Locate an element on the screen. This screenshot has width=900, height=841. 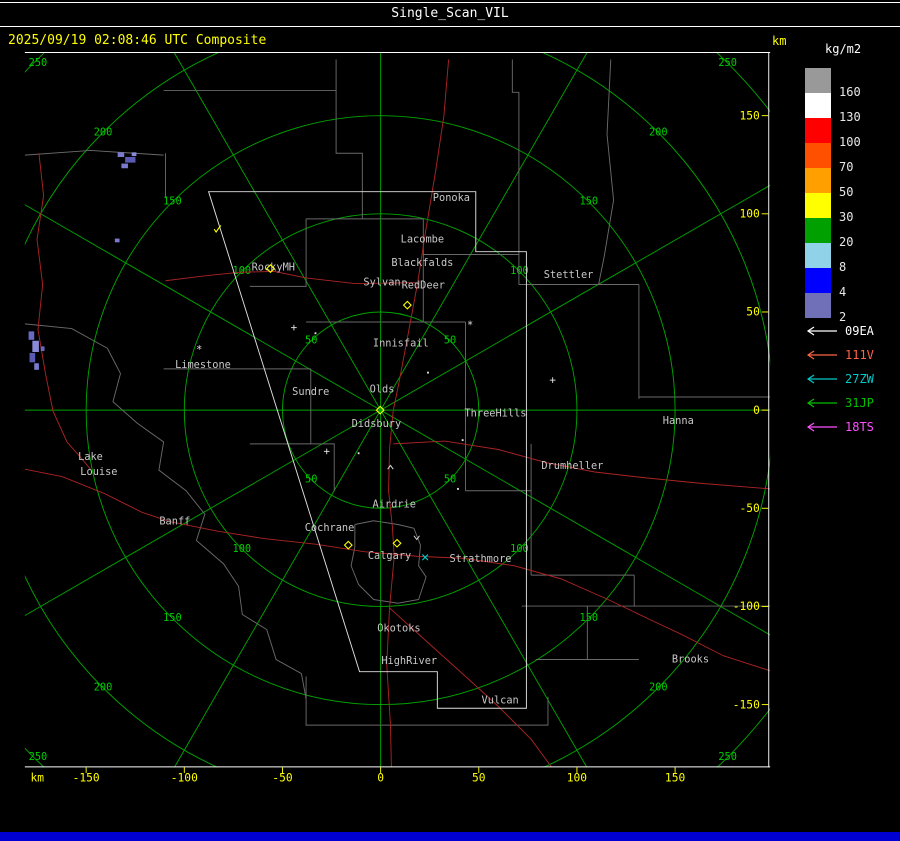
radar-site-id-label: 27ZW is located at coordinates (859, 379).